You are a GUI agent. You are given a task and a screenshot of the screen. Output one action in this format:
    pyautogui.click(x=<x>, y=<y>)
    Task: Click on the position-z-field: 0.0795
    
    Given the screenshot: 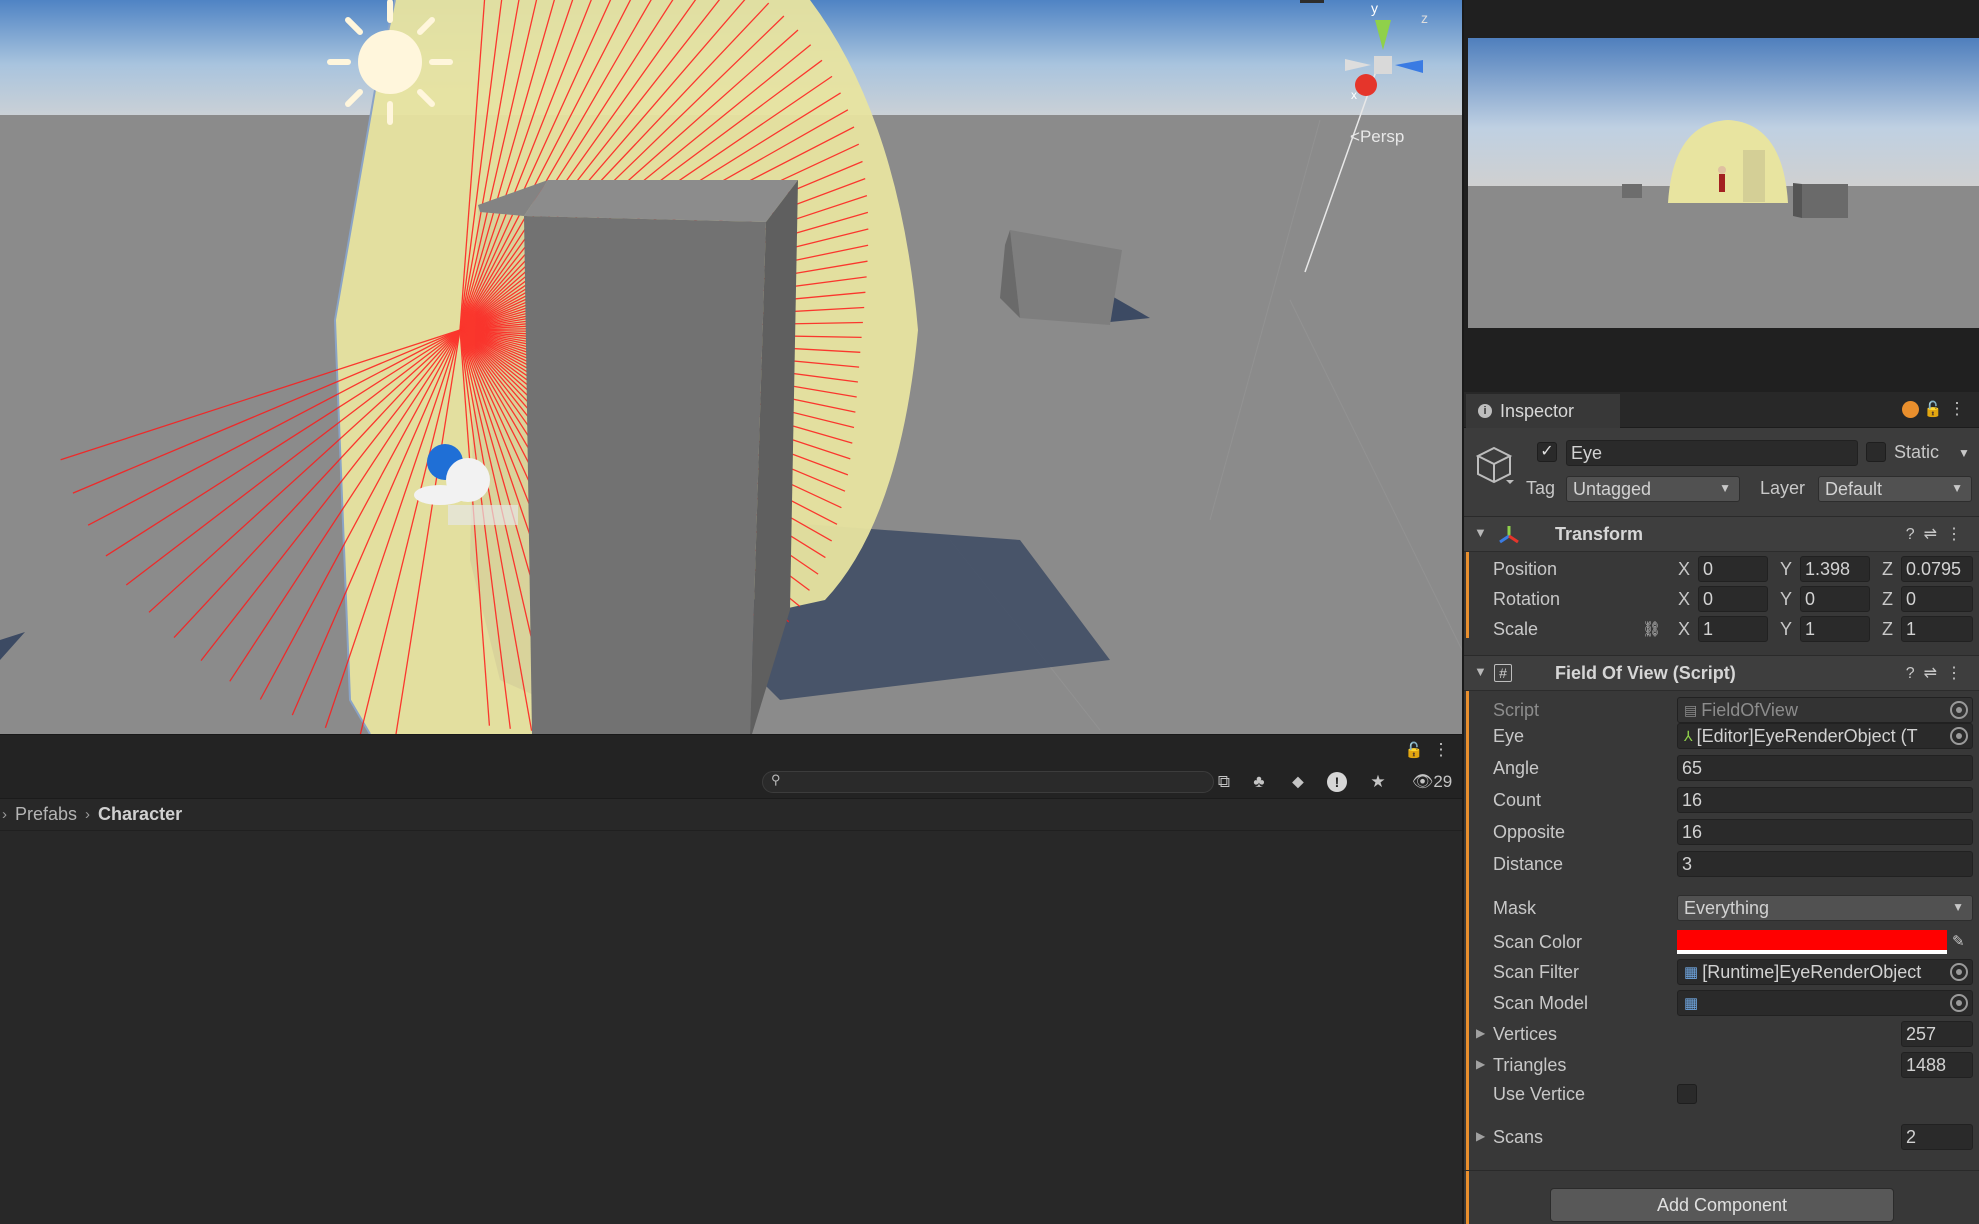 What is the action you would take?
    pyautogui.click(x=1937, y=569)
    